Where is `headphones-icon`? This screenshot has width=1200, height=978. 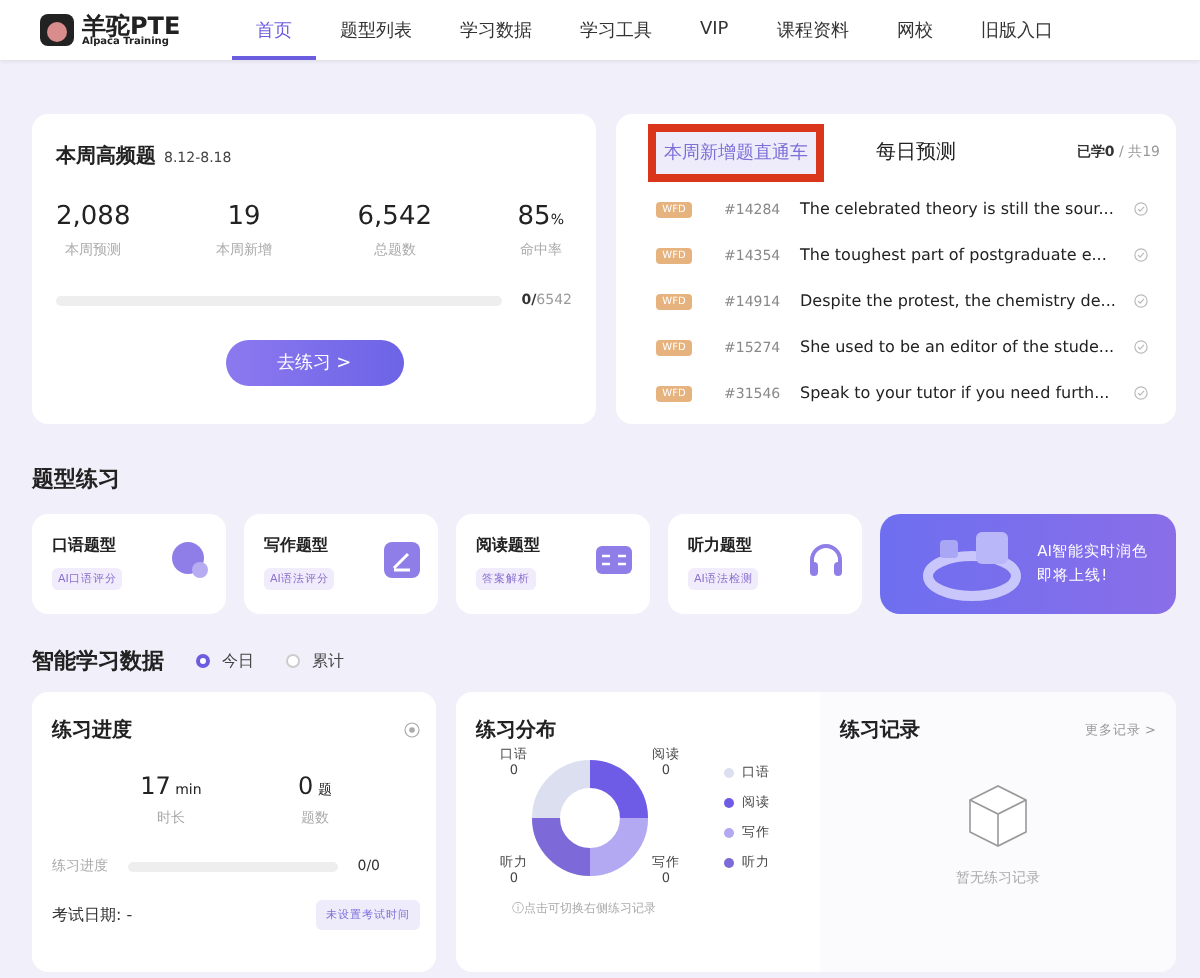
headphones-icon is located at coordinates (826, 560).